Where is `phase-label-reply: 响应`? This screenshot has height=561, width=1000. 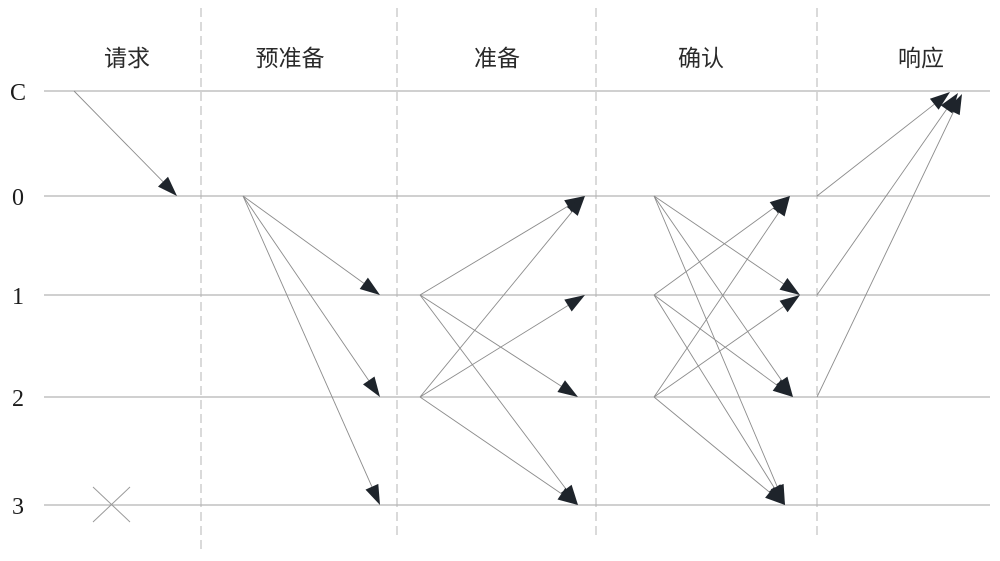
phase-label-reply: 响应 is located at coordinates (921, 59).